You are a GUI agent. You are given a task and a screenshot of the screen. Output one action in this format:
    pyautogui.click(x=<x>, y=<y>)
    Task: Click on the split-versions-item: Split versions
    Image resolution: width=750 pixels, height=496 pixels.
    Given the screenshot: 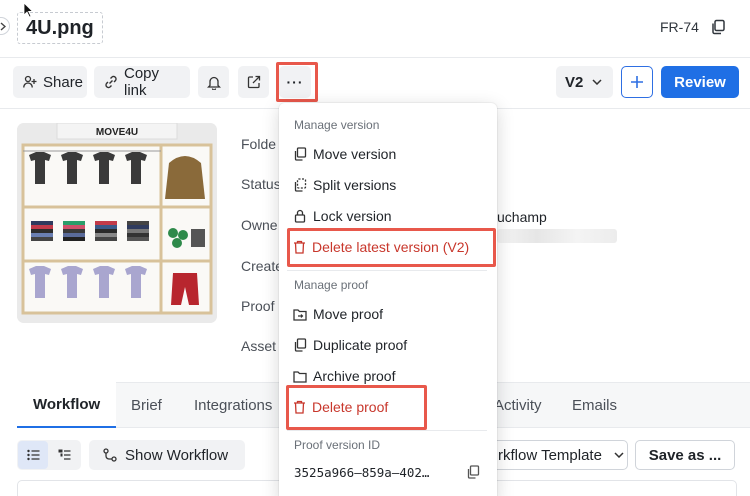 What is the action you would take?
    pyautogui.click(x=344, y=185)
    